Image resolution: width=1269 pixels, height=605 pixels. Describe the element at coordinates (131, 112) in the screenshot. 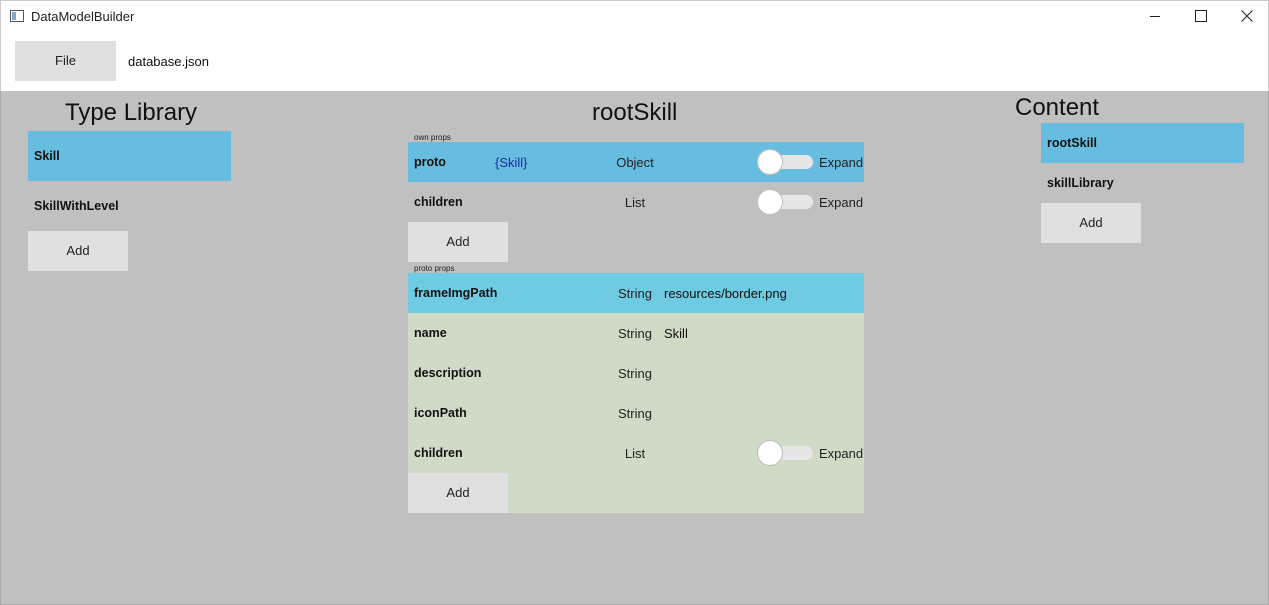

I see `type-library-title: Type Library` at that location.